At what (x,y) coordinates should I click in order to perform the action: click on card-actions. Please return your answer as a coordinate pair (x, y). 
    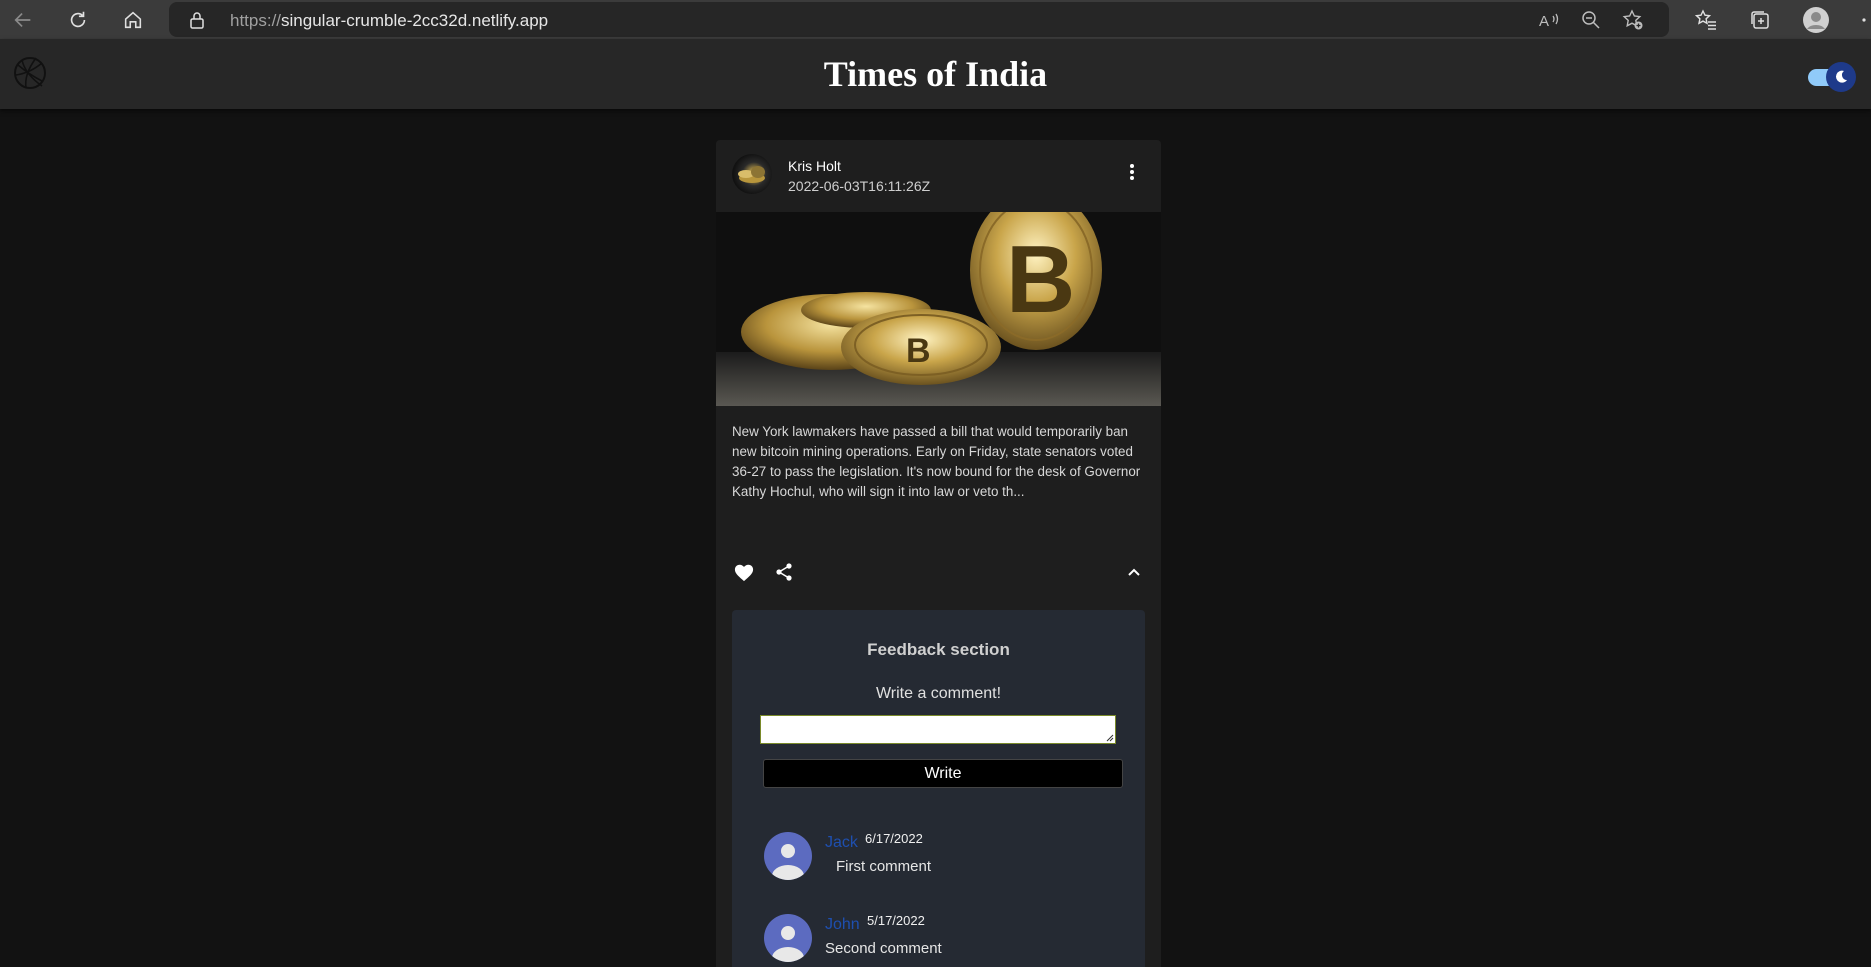
    Looking at the image, I should click on (938, 572).